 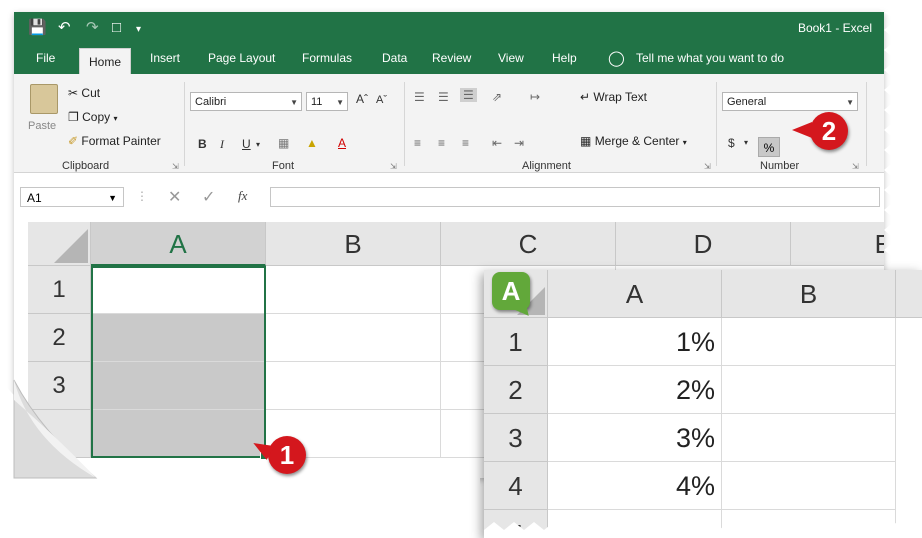 I want to click on inset-cell-a4: 4%, so click(x=635, y=486).